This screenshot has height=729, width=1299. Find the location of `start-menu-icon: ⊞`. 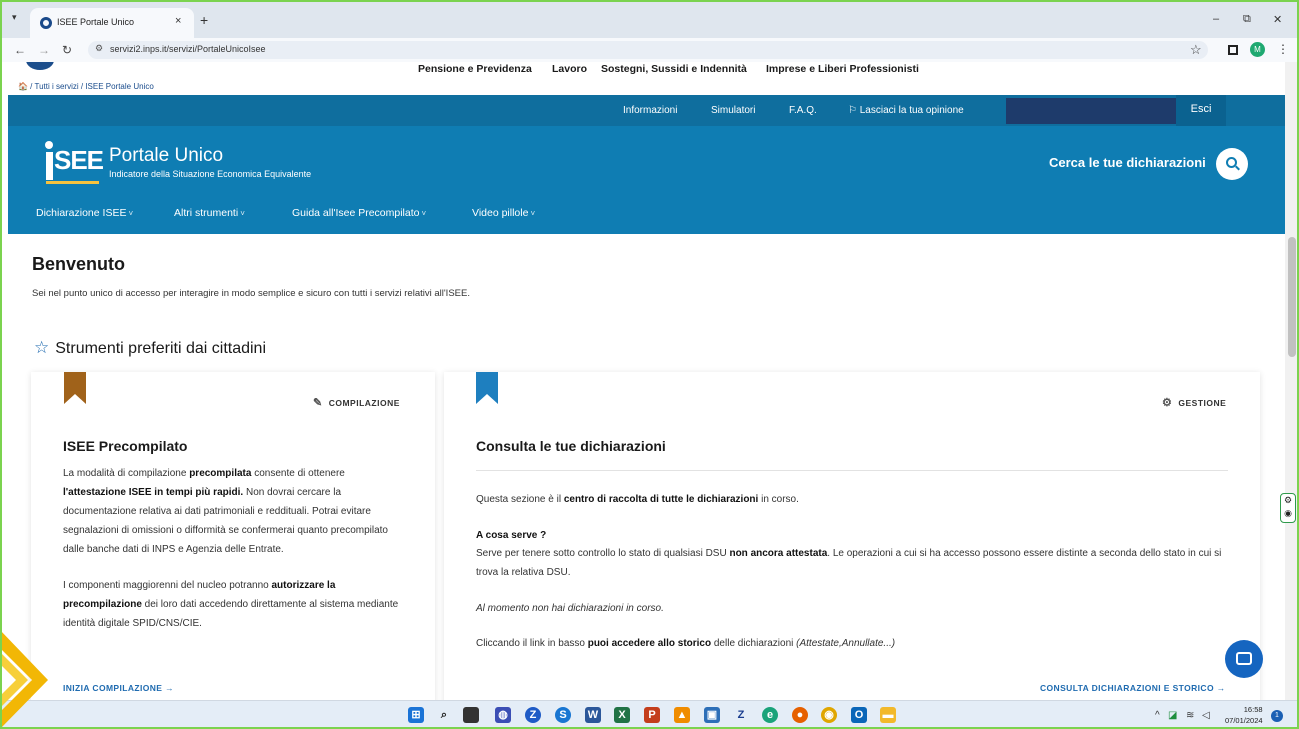

start-menu-icon: ⊞ is located at coordinates (416, 715).